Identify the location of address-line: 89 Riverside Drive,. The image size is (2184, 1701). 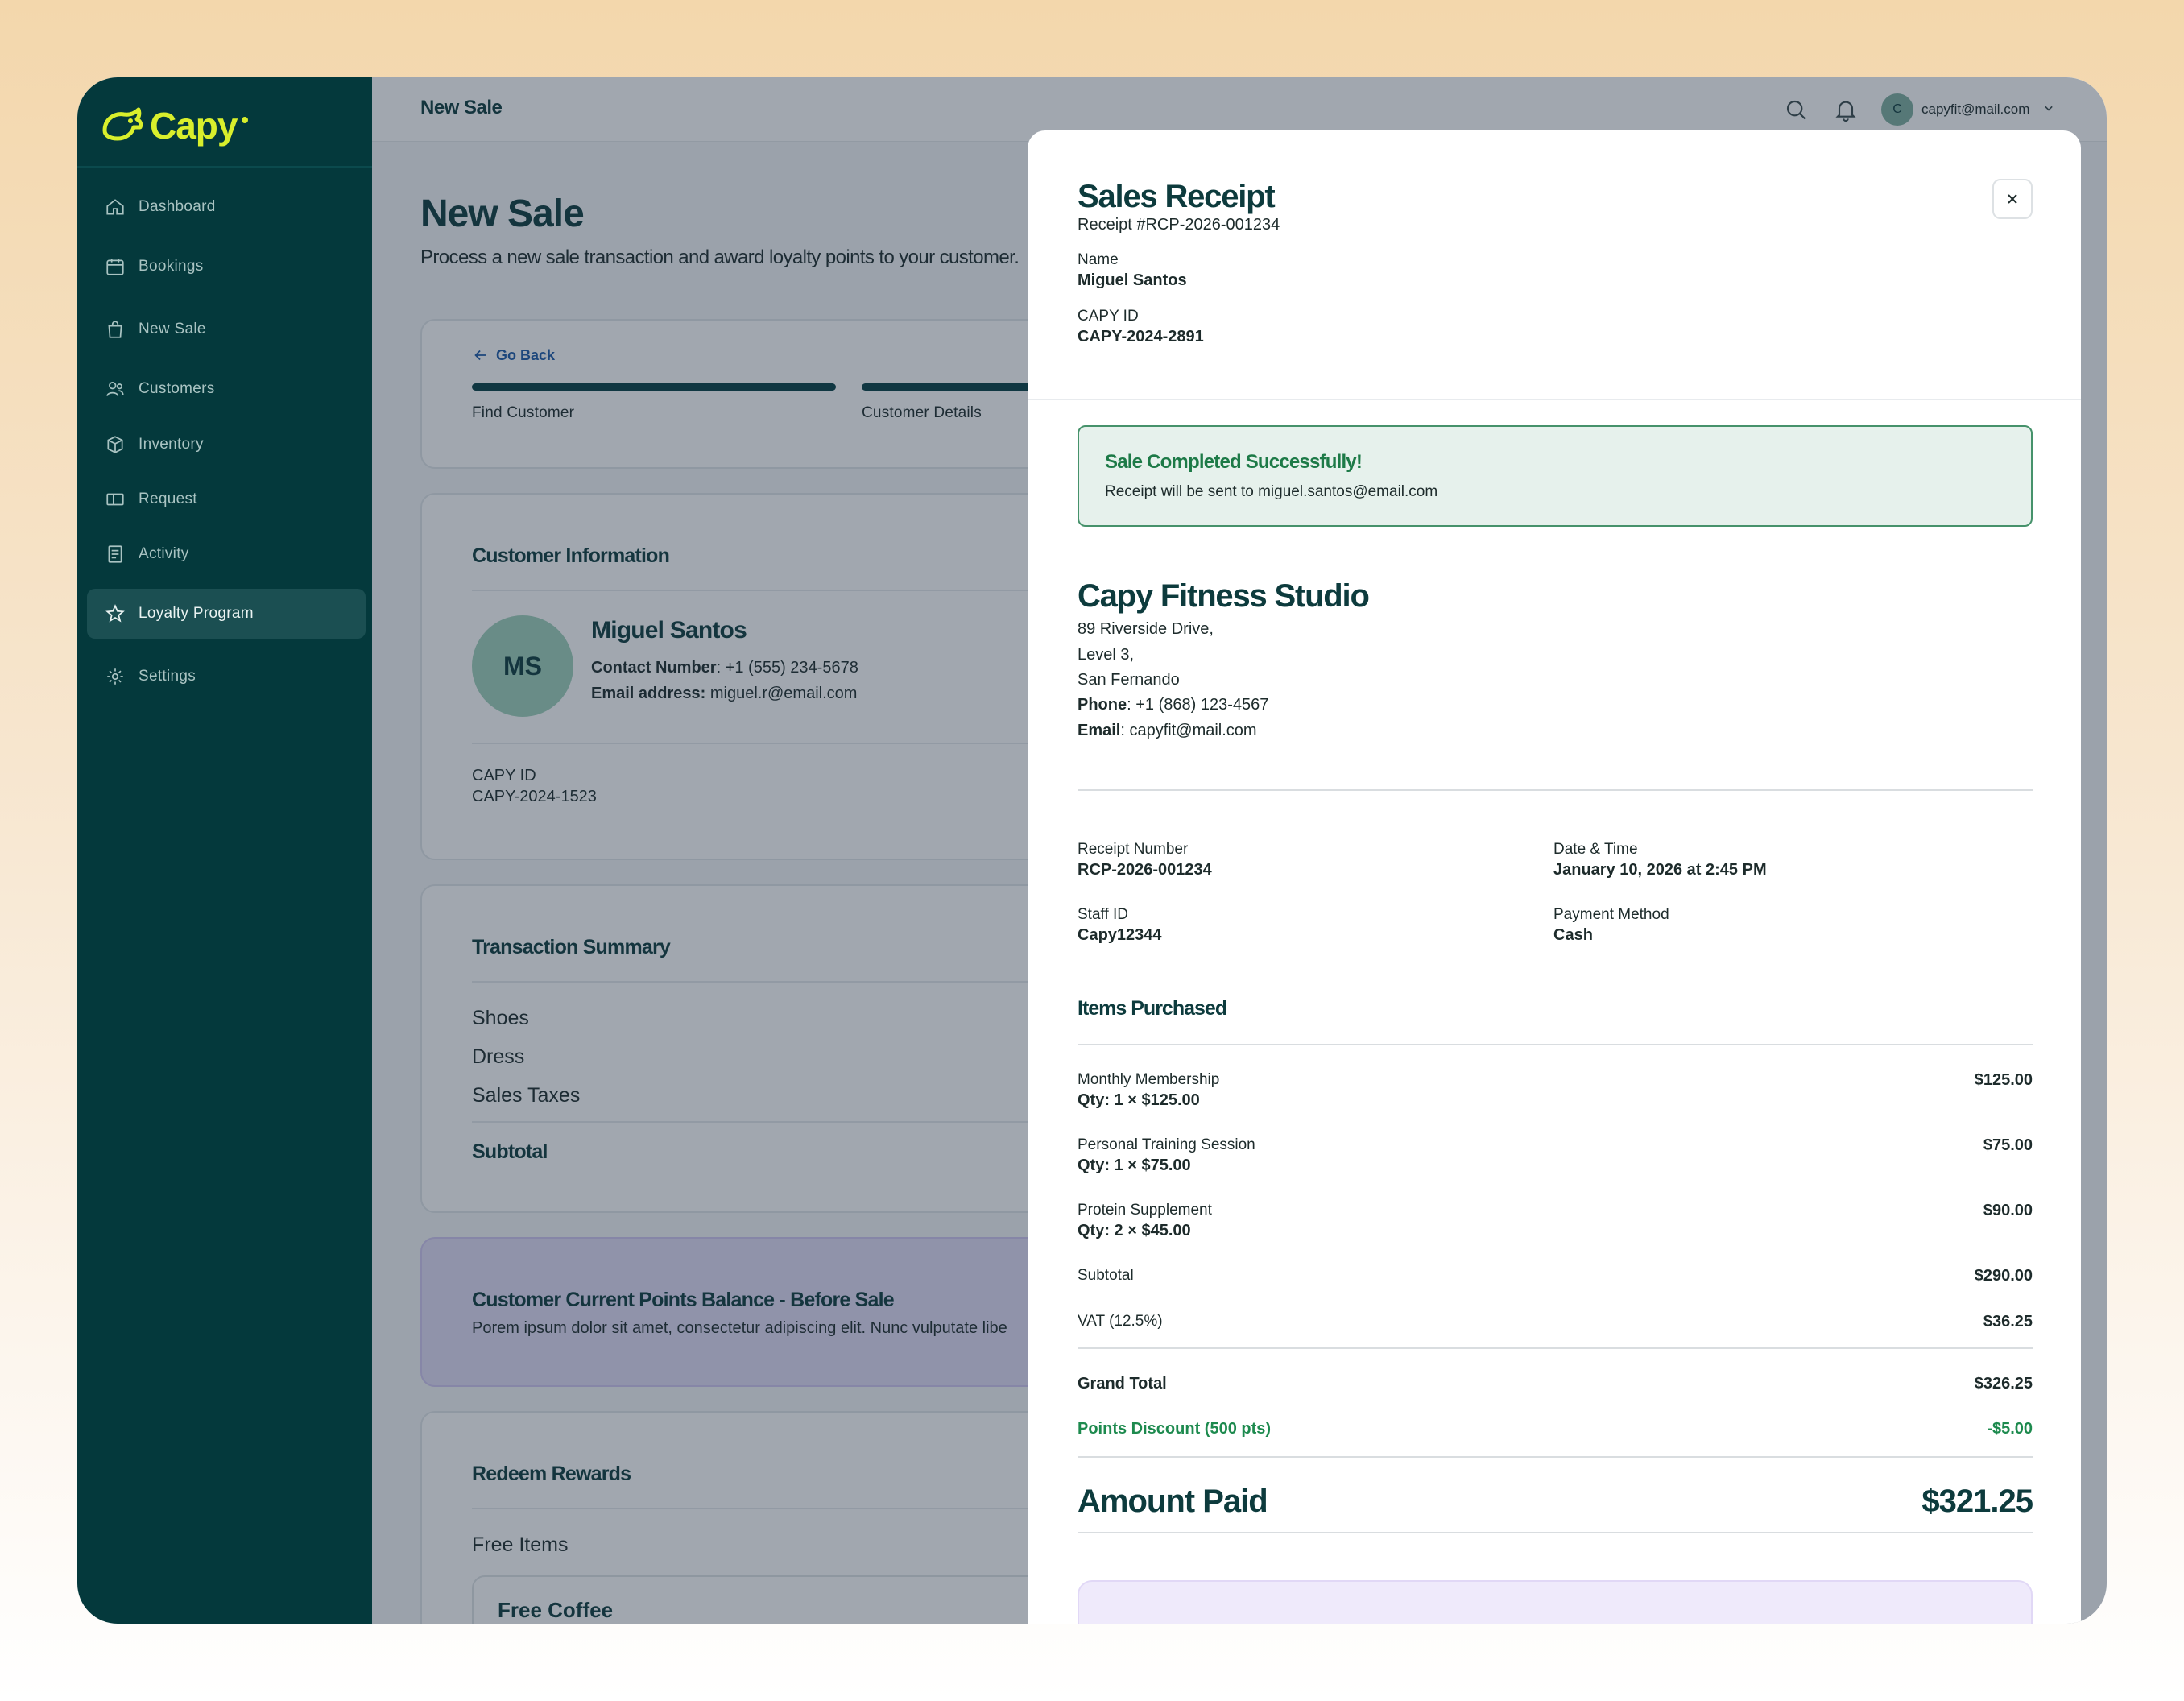
(1146, 629).